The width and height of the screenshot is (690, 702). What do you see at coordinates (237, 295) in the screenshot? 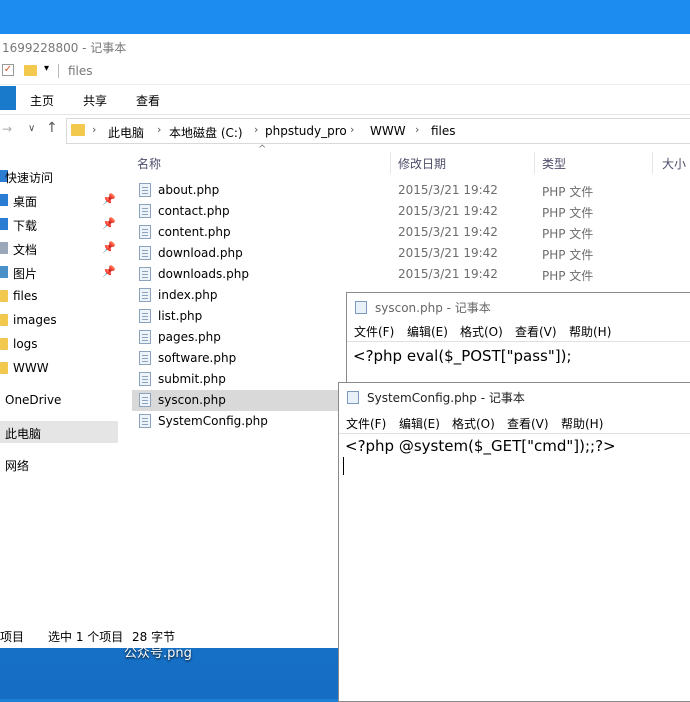
I see `file-row: index.php` at bounding box center [237, 295].